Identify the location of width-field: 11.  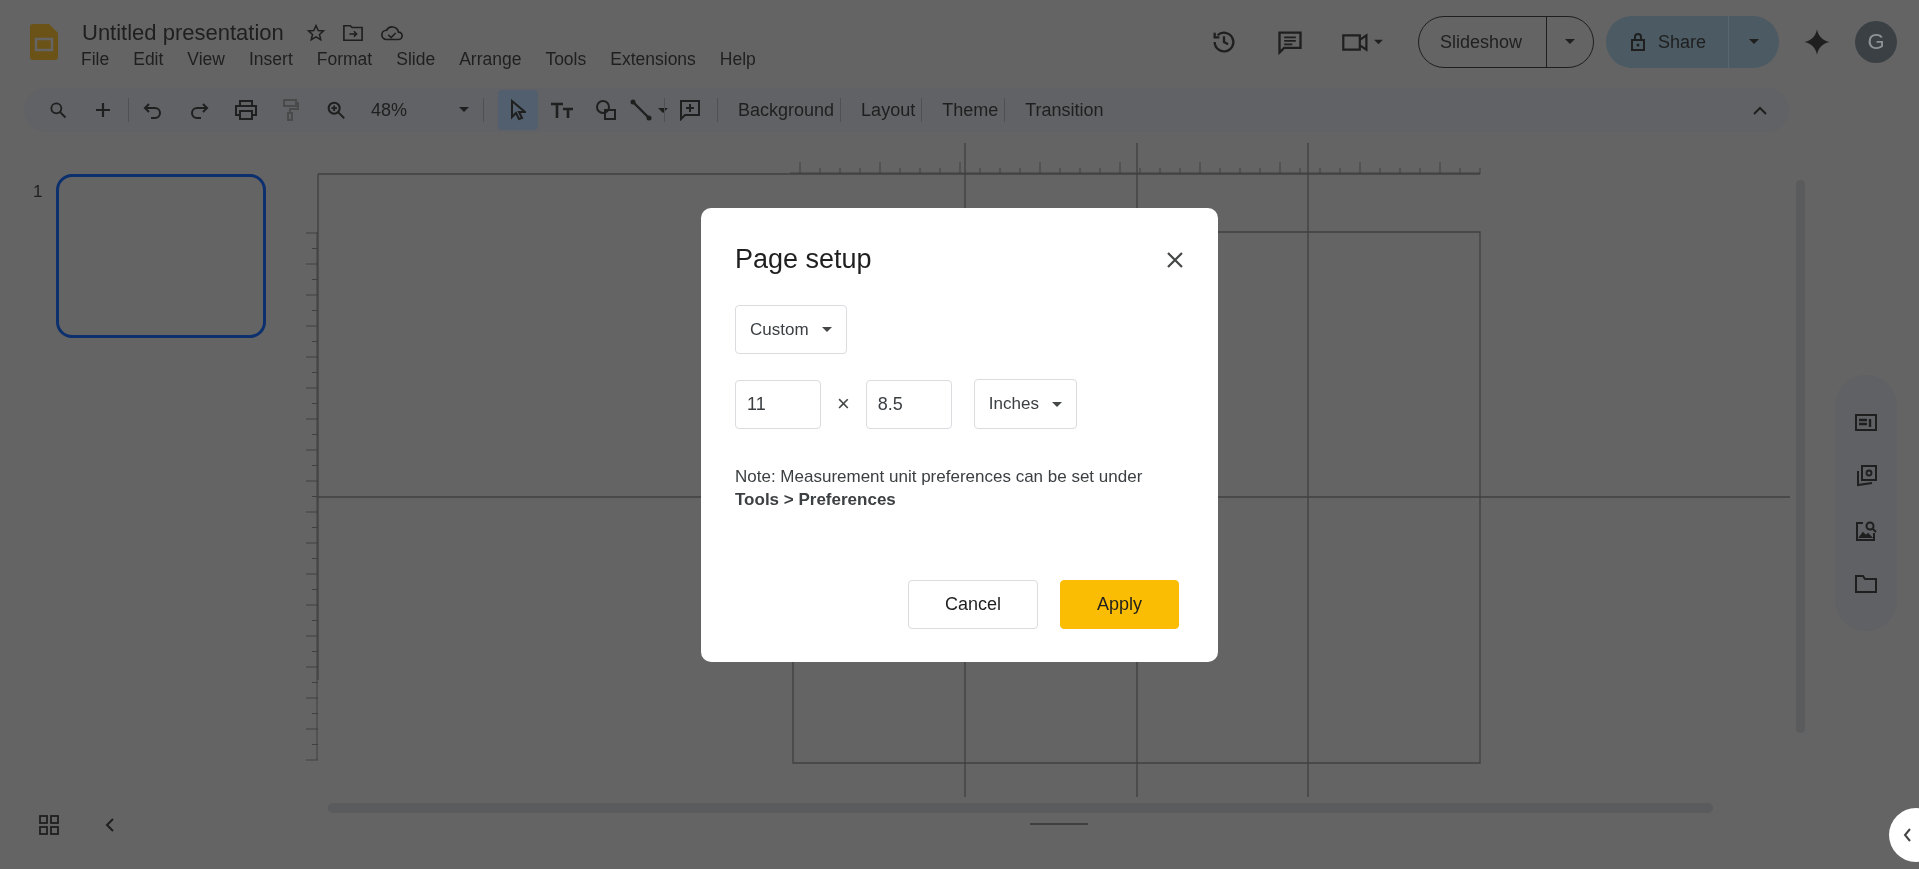
(778, 404).